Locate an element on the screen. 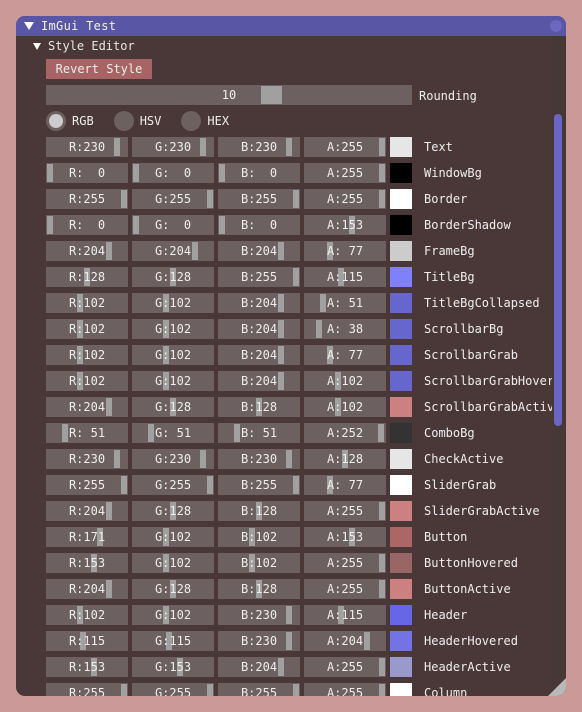 The width and height of the screenshot is (582, 712). window-titlebar: ImGui Test is located at coordinates (291, 26).